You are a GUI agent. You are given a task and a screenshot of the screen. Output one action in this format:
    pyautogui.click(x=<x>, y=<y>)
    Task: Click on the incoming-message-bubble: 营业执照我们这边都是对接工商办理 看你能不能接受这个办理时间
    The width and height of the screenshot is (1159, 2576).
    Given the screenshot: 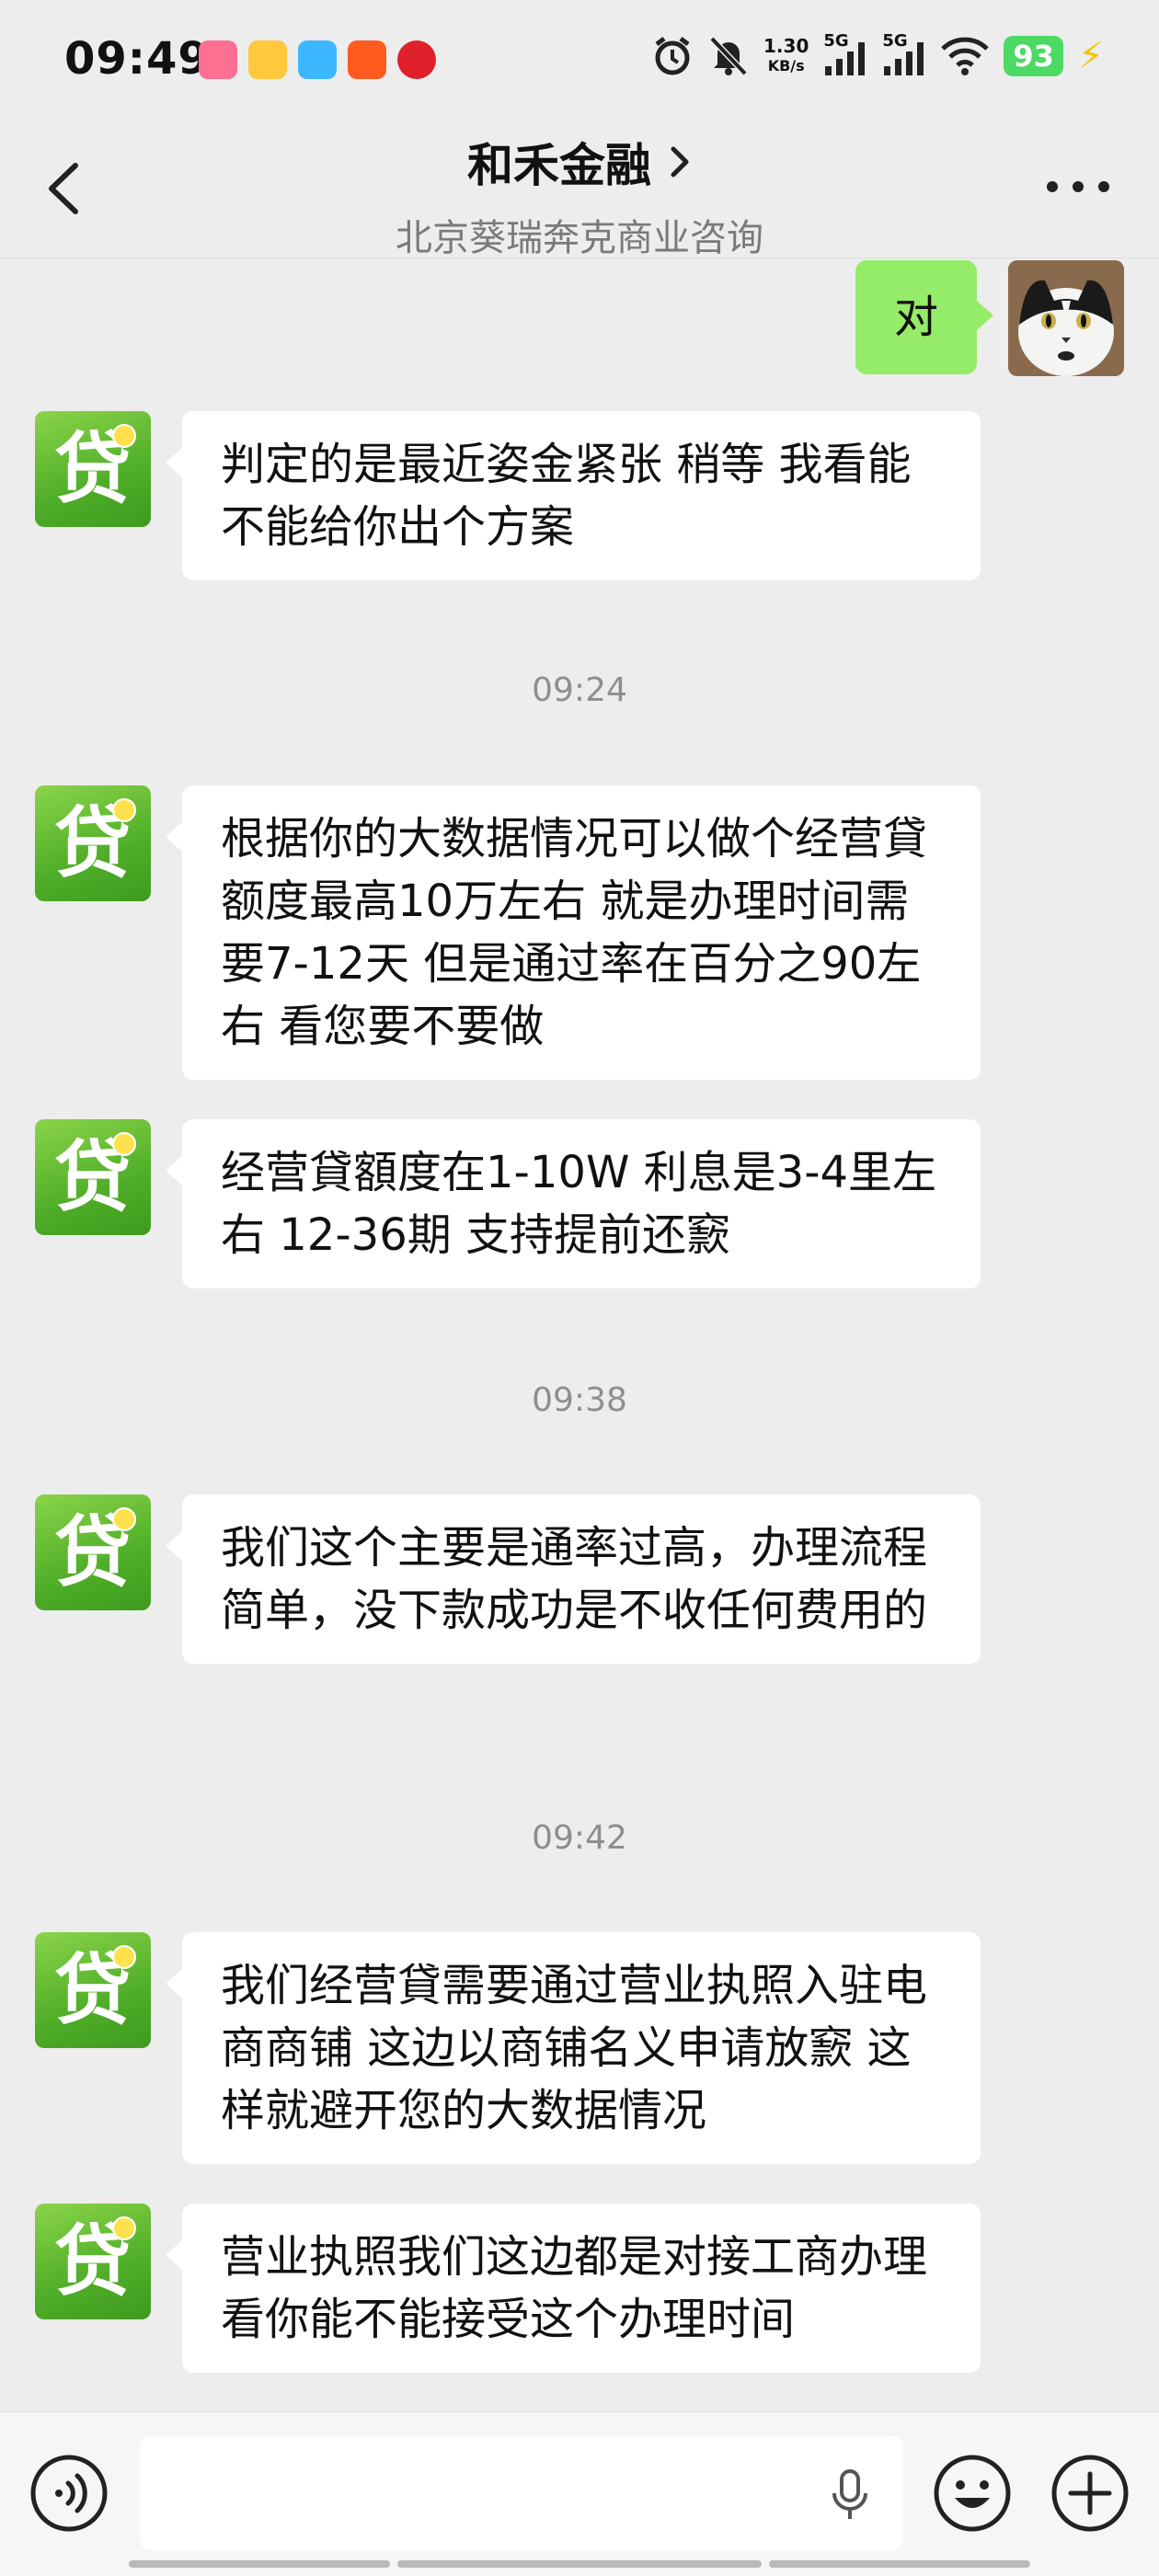 What is the action you would take?
    pyautogui.click(x=573, y=2289)
    